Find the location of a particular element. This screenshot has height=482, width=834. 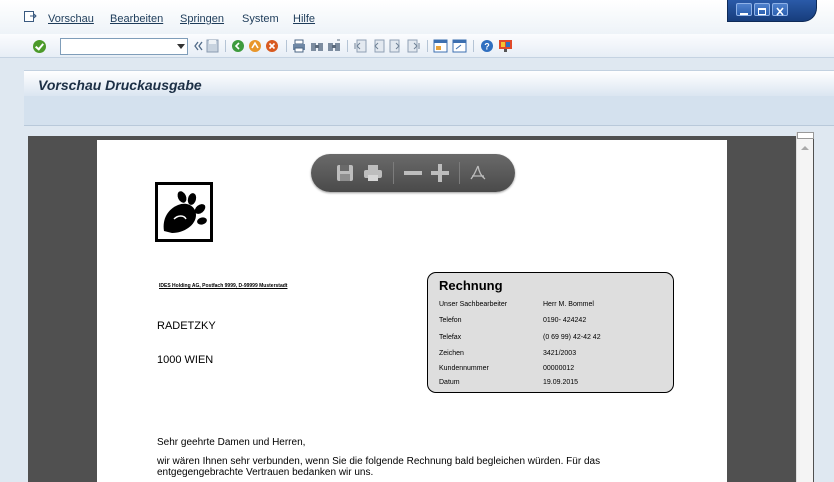

close-button is located at coordinates (780, 9).